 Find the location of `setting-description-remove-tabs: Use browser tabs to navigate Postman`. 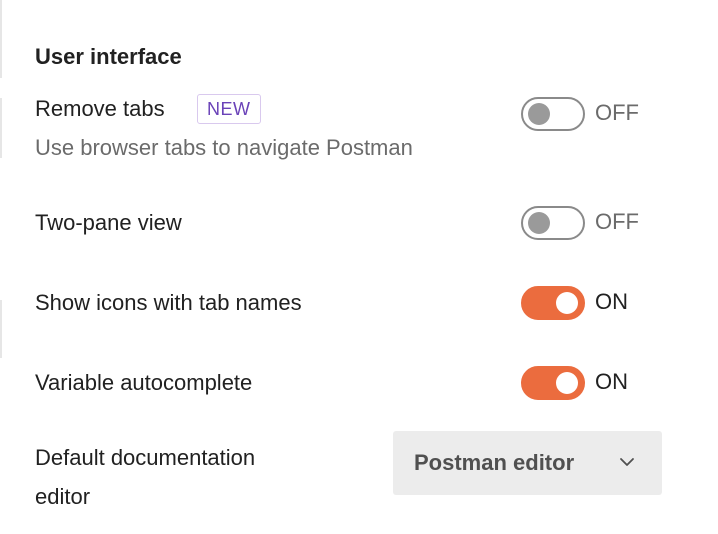

setting-description-remove-tabs: Use browser tabs to navigate Postman is located at coordinates (224, 147).